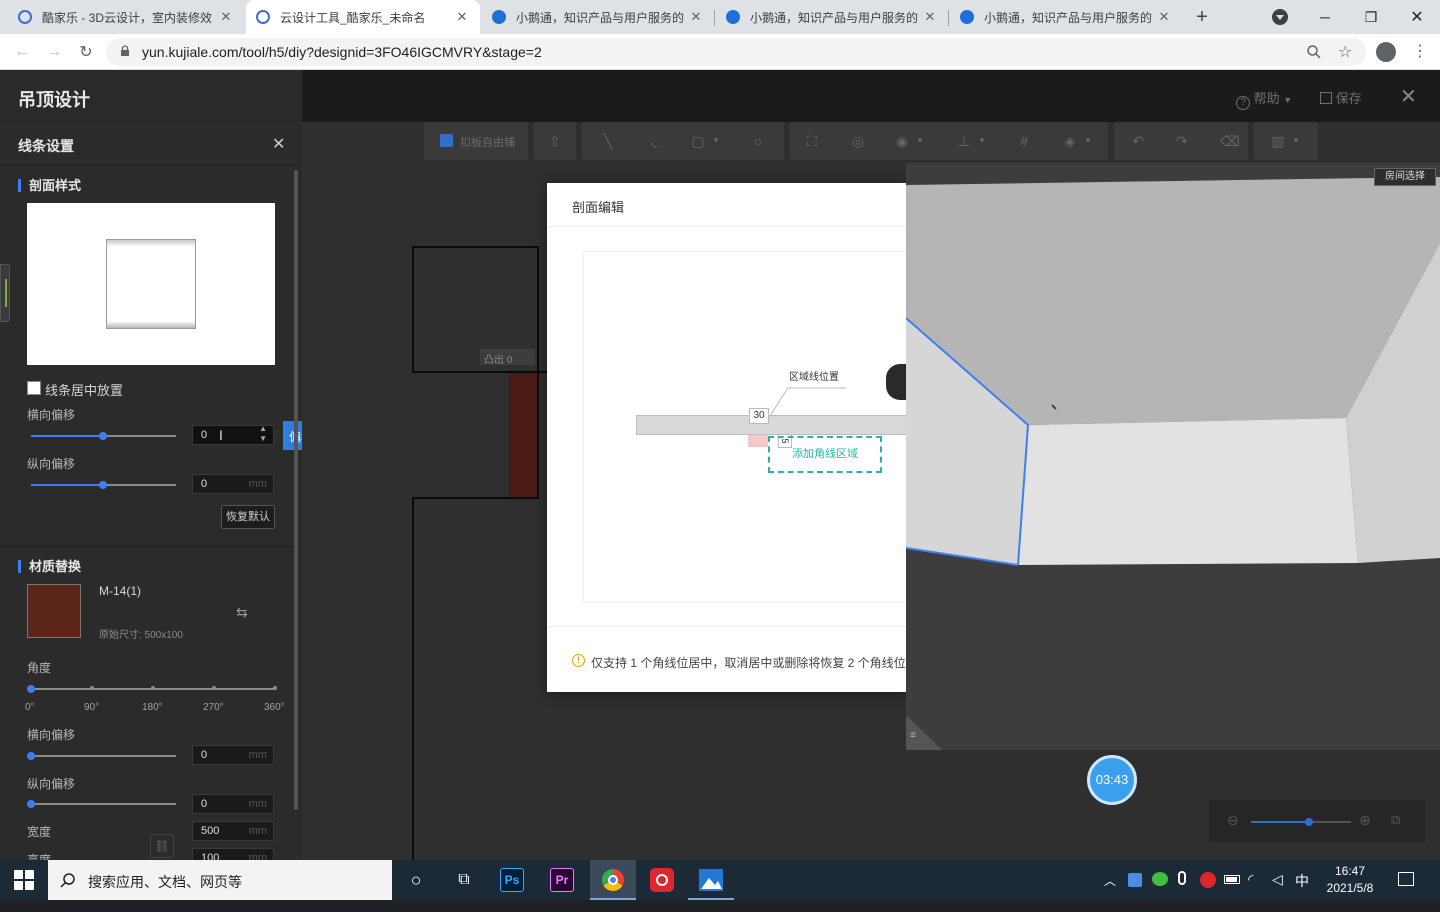  Describe the element at coordinates (613, 880) in the screenshot. I see `chrome-taskbar-button` at that location.